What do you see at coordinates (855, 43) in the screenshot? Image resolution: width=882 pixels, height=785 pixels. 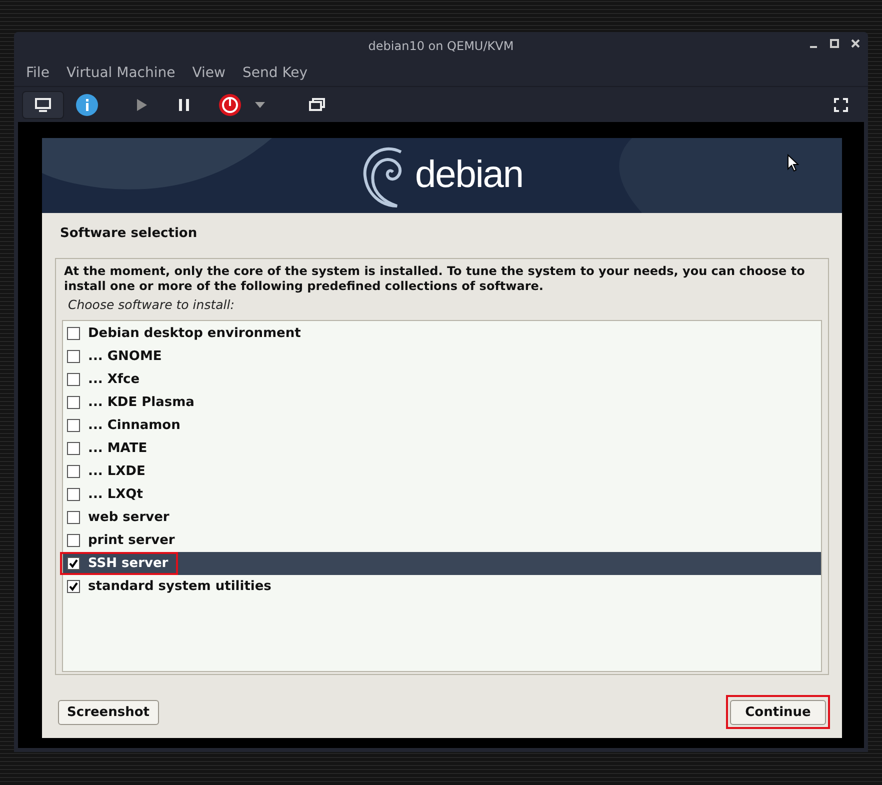 I see `close-icon` at bounding box center [855, 43].